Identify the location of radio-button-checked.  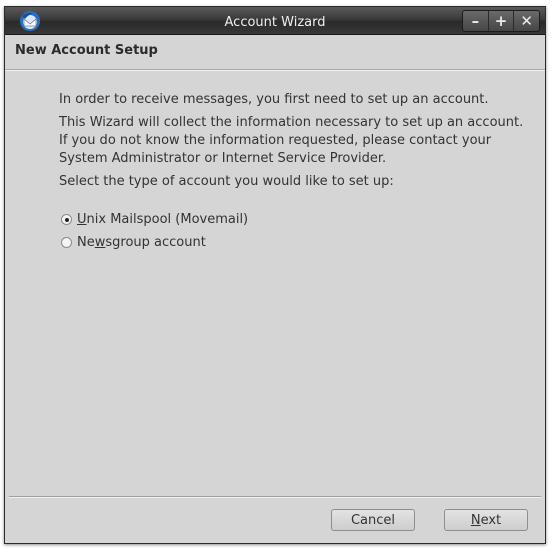
(66, 219).